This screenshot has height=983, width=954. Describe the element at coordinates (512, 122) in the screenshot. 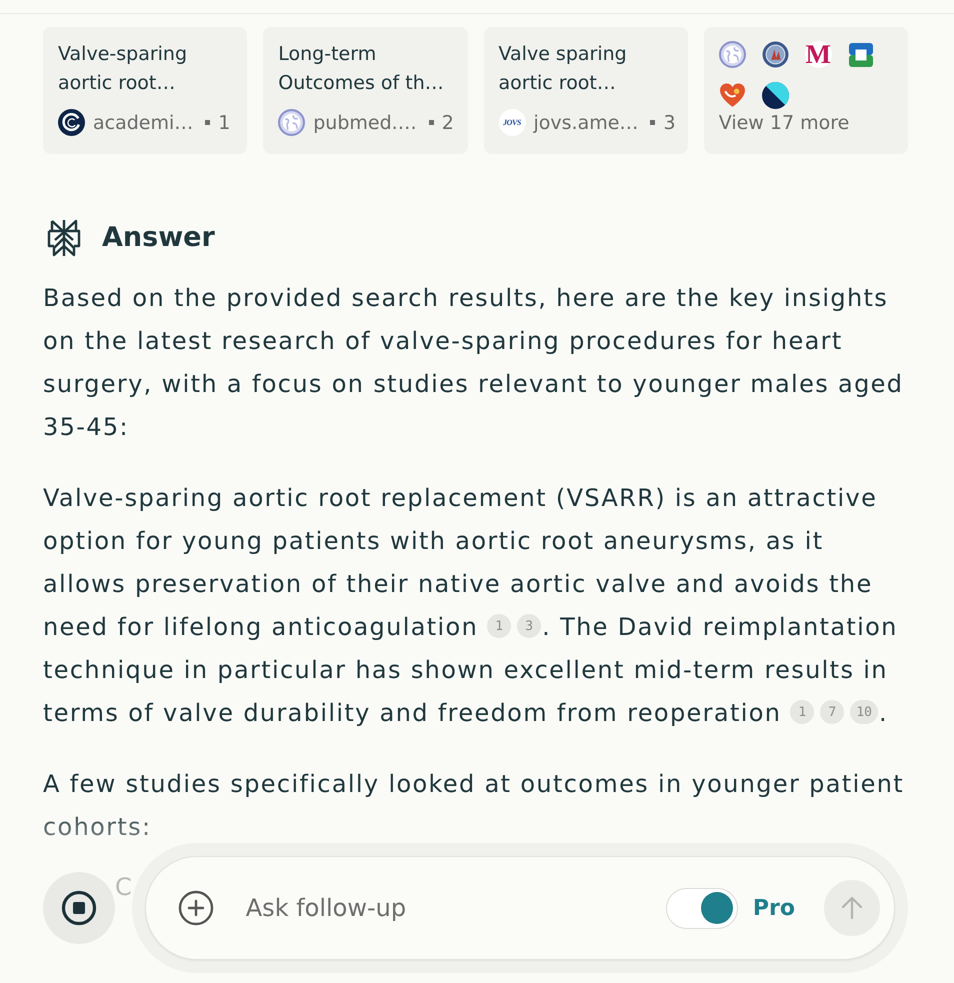

I see `site-logo: JOVS` at that location.